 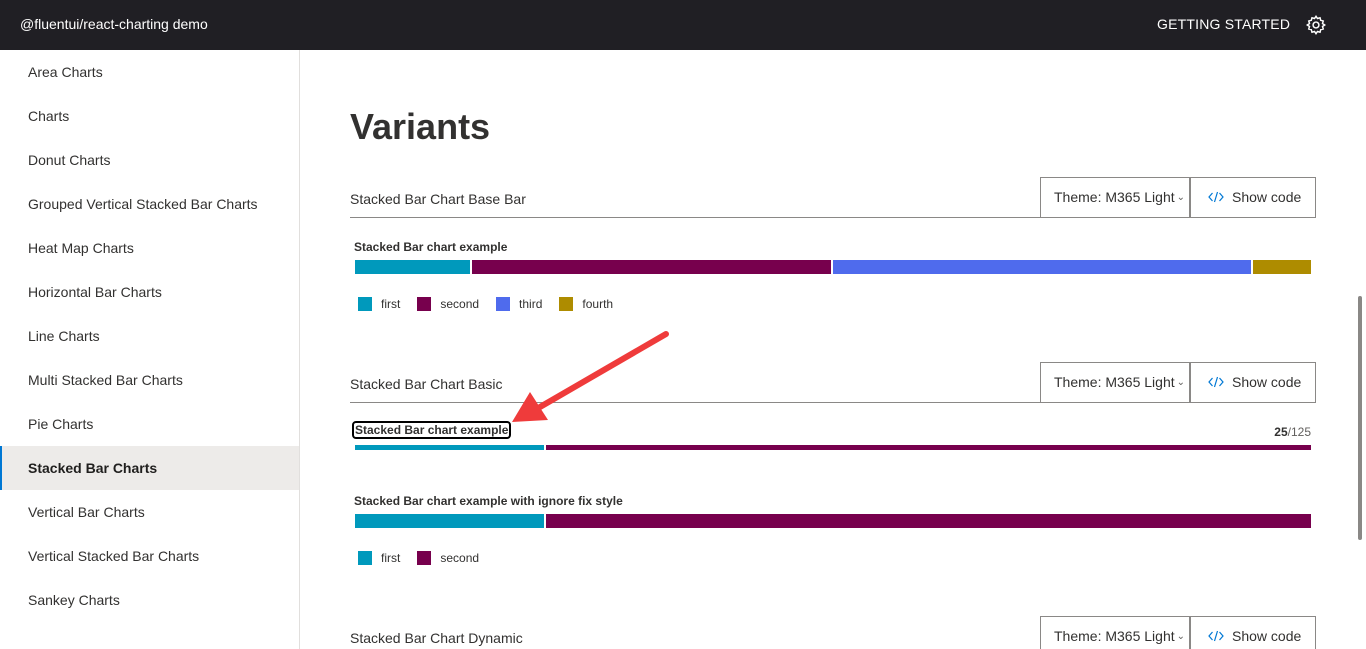 What do you see at coordinates (149, 336) in the screenshot?
I see `sidebar-item-line-charts: Line Charts` at bounding box center [149, 336].